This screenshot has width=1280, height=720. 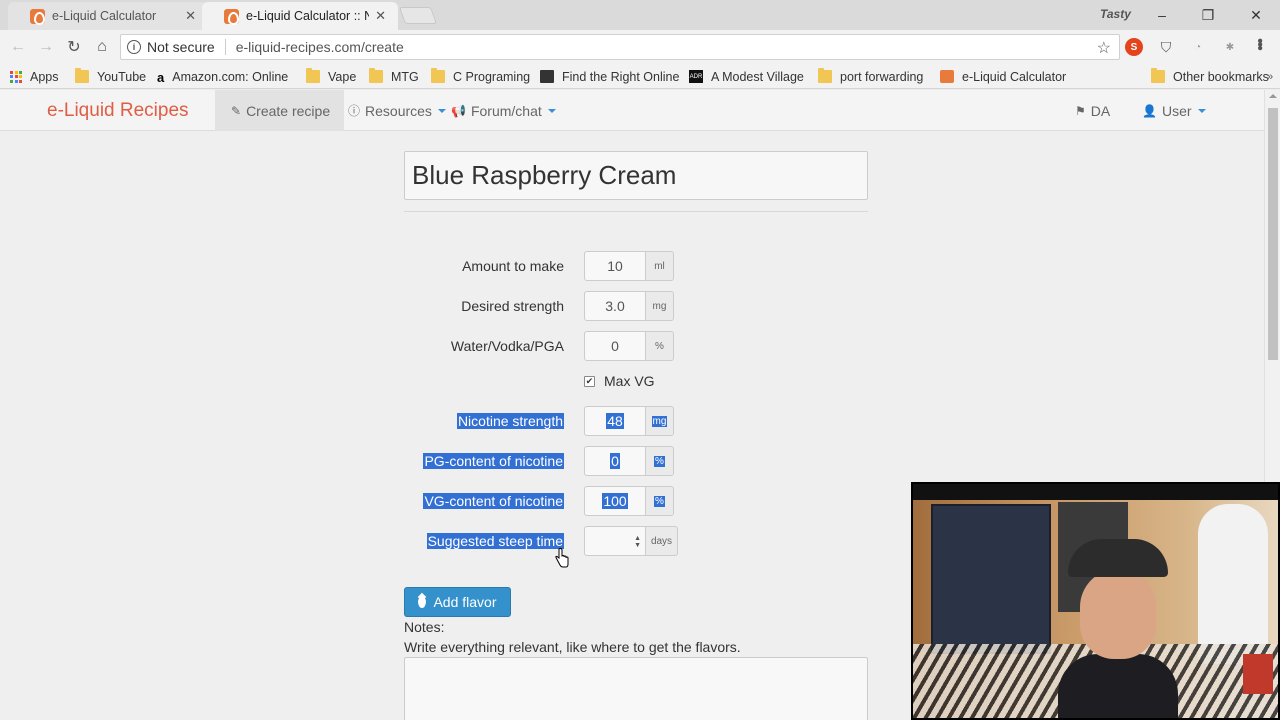 What do you see at coordinates (354, 111) in the screenshot?
I see `info-circle-icon: ⓘ` at bounding box center [354, 111].